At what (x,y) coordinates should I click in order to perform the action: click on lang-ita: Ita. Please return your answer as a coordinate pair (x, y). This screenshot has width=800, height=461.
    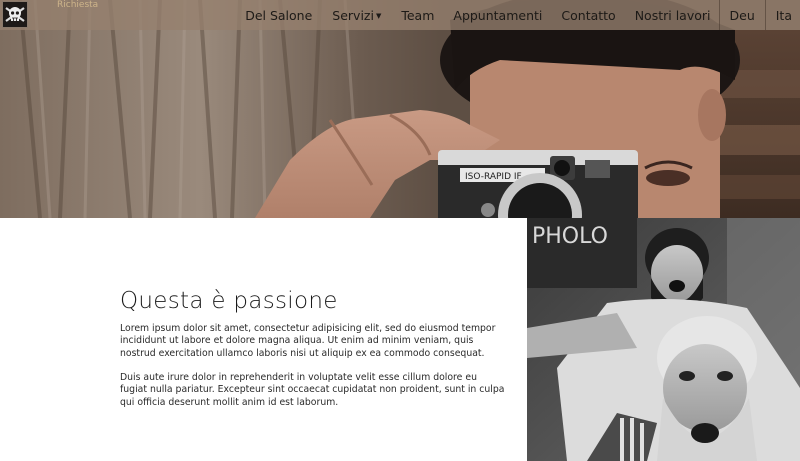
    Looking at the image, I should click on (784, 15).